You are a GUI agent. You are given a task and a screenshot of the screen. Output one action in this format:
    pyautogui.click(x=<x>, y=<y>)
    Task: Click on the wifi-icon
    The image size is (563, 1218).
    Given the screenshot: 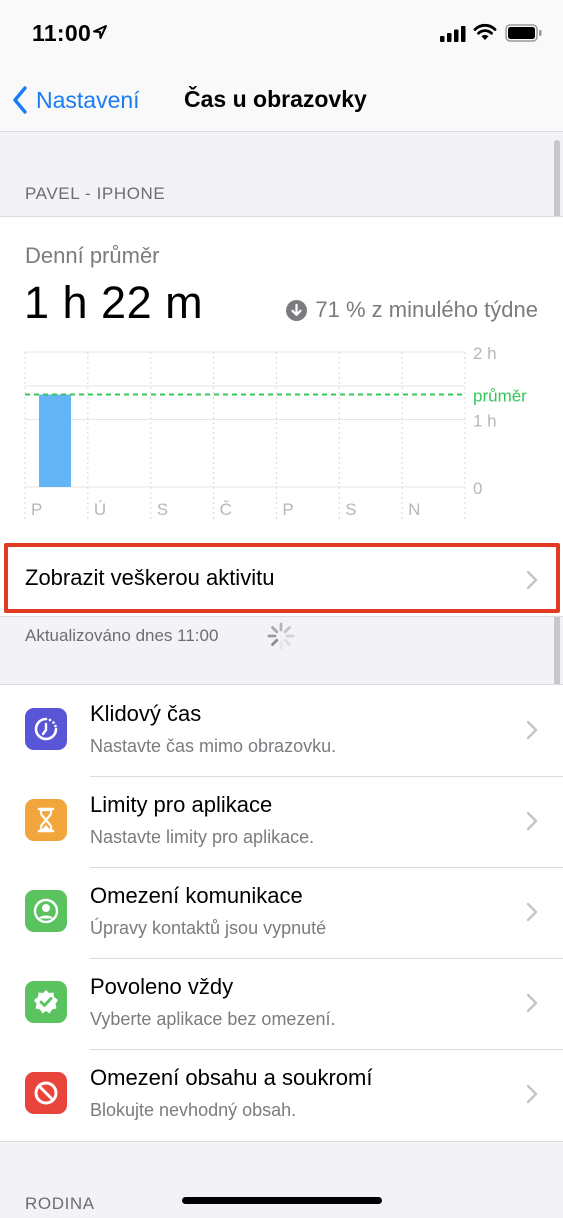 What is the action you would take?
    pyautogui.click(x=485, y=31)
    